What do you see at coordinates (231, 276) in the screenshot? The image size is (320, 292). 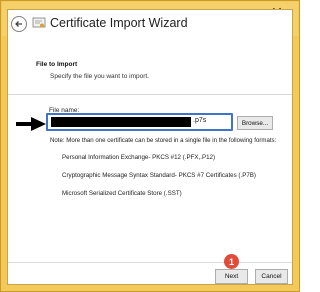 I see `next-button: Next` at bounding box center [231, 276].